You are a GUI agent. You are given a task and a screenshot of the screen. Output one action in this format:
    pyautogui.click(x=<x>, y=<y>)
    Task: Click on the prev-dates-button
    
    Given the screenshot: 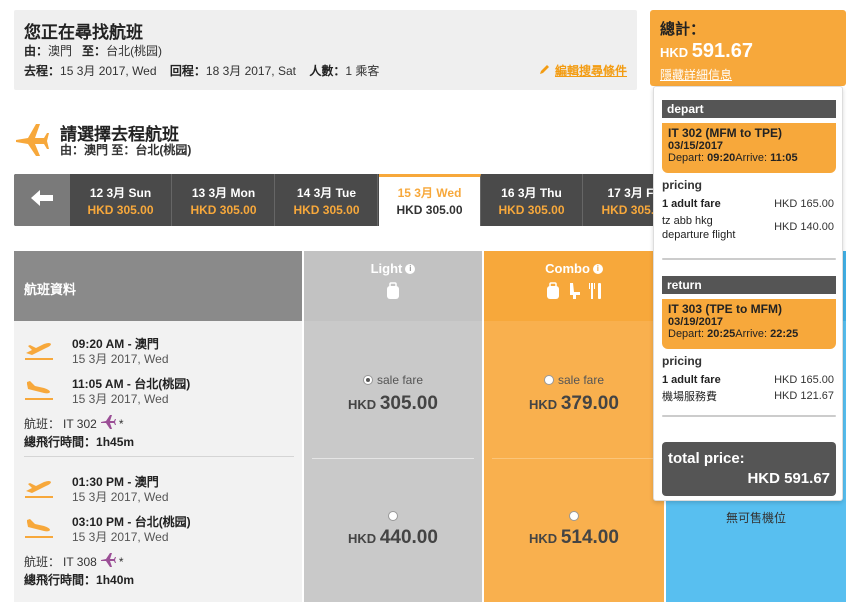 What is the action you would take?
    pyautogui.click(x=42, y=200)
    